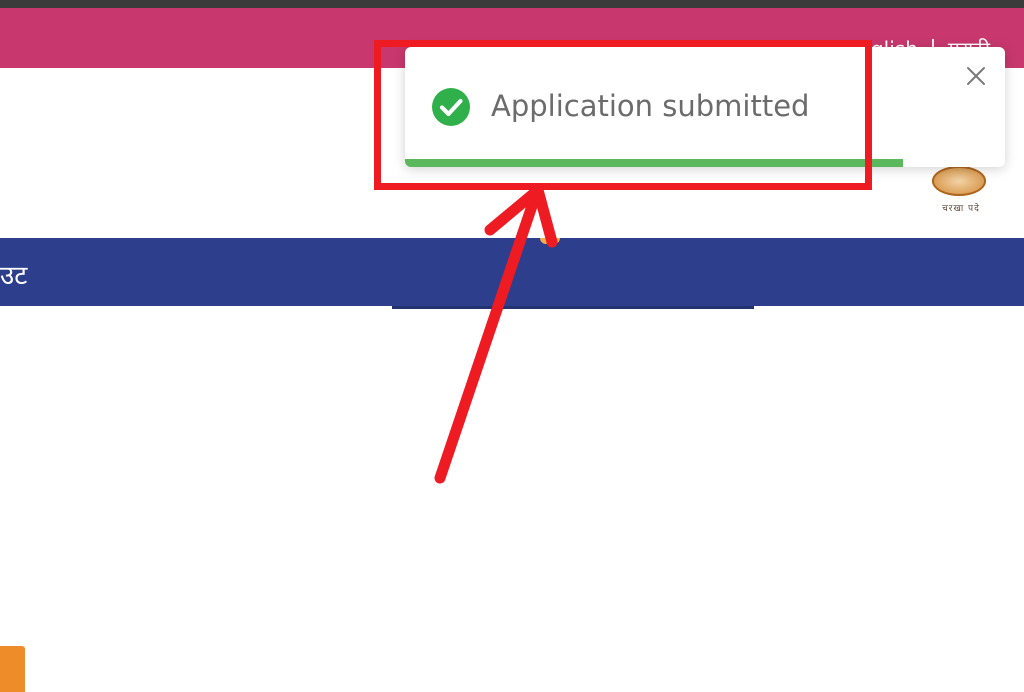  Describe the element at coordinates (959, 181) in the screenshot. I see `emblem-icon` at that location.